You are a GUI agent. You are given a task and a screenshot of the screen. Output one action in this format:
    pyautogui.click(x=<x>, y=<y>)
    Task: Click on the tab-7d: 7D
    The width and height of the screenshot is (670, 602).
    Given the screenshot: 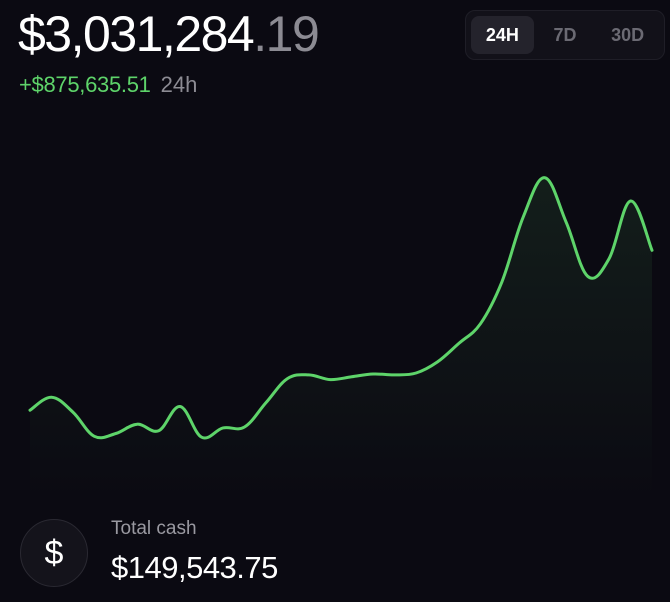 What is the action you would take?
    pyautogui.click(x=565, y=35)
    